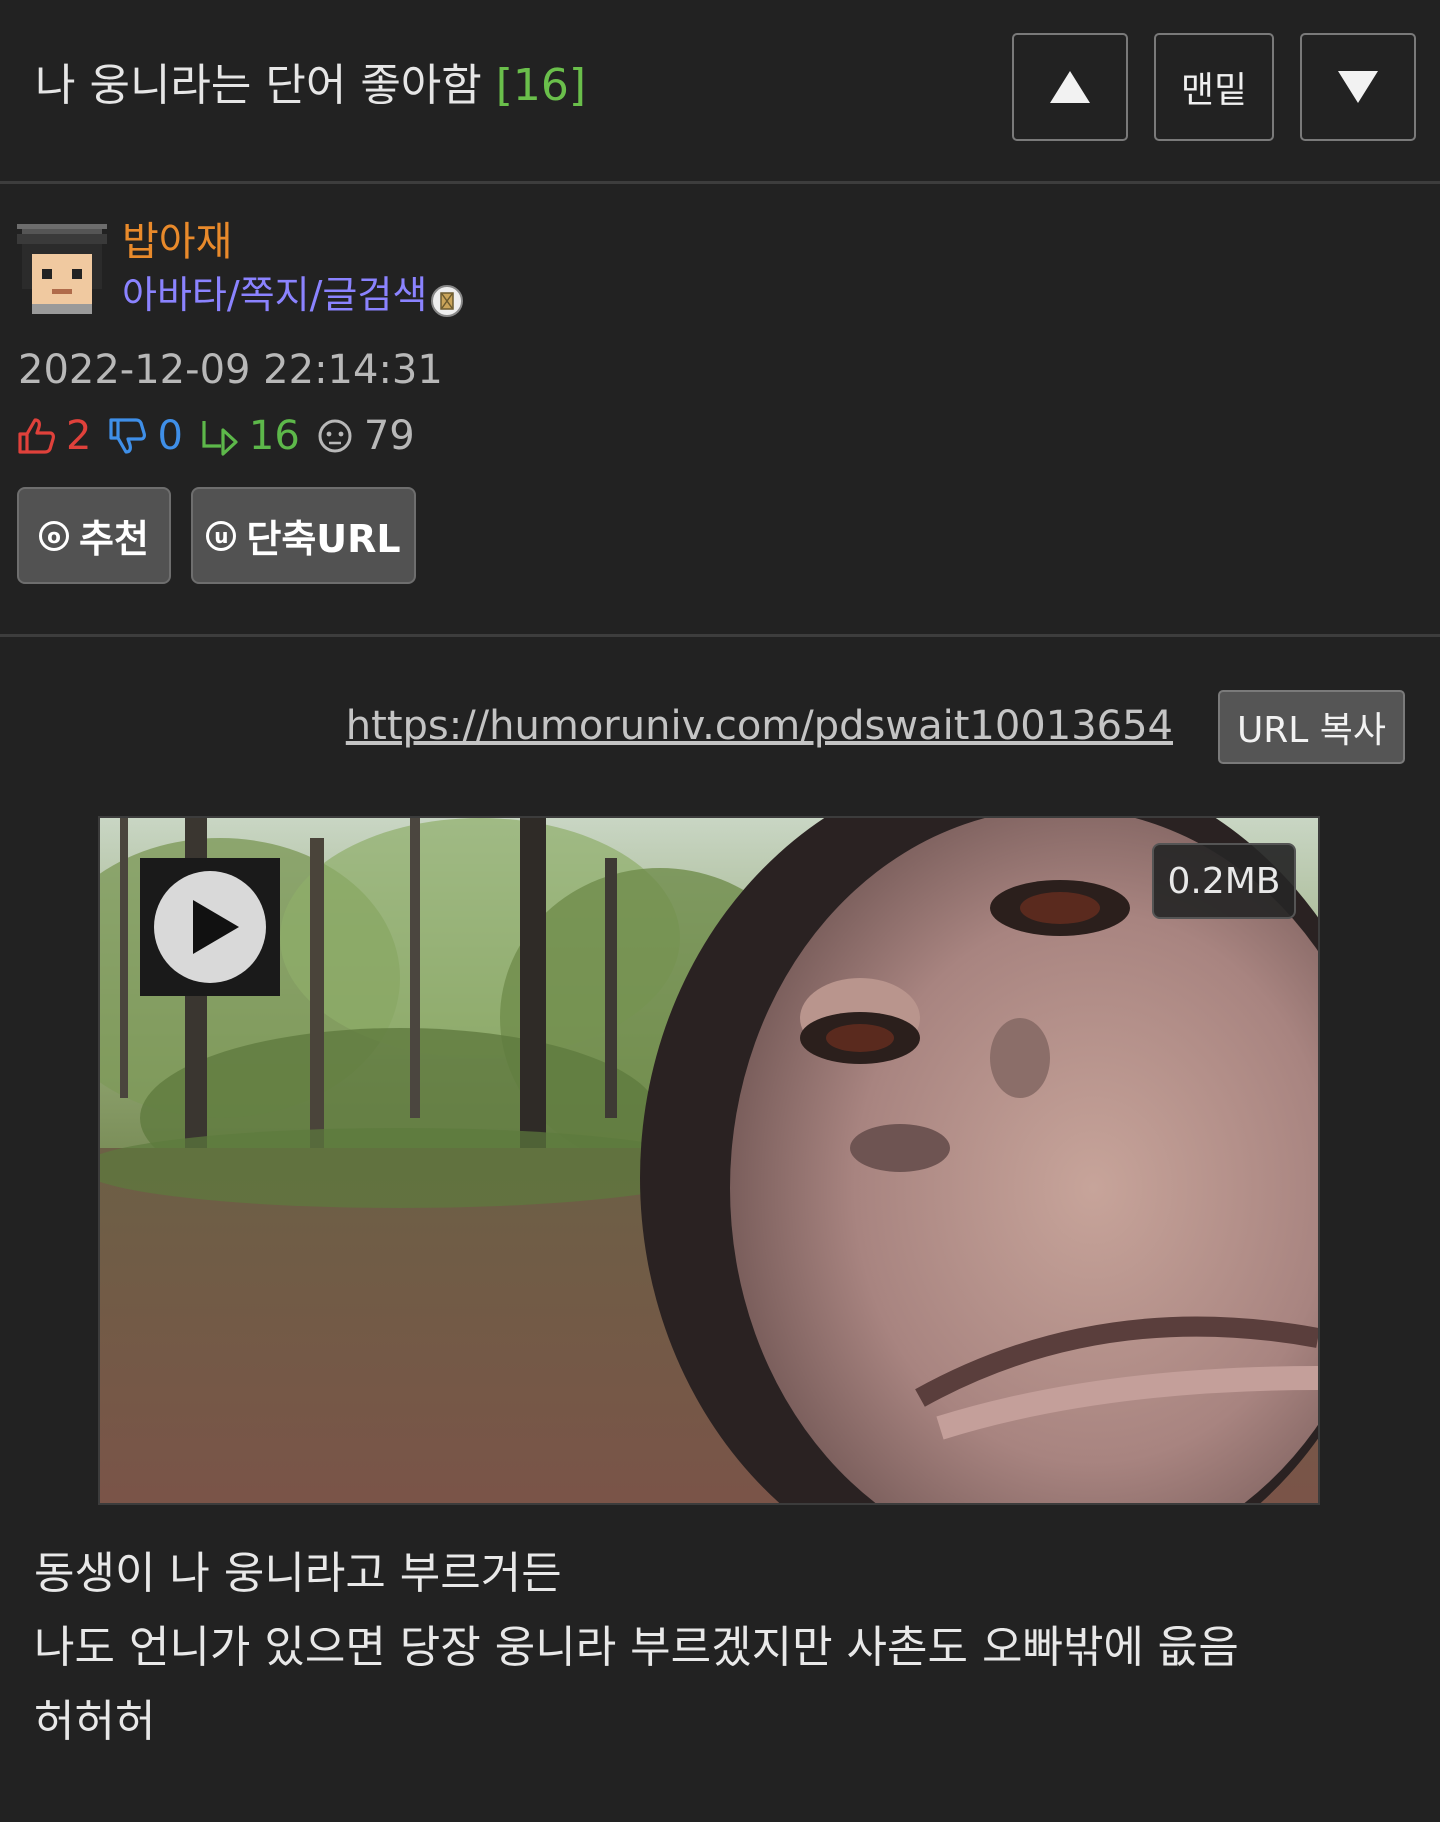 The width and height of the screenshot is (1440, 1822). I want to click on short-url-icon: u, so click(221, 535).